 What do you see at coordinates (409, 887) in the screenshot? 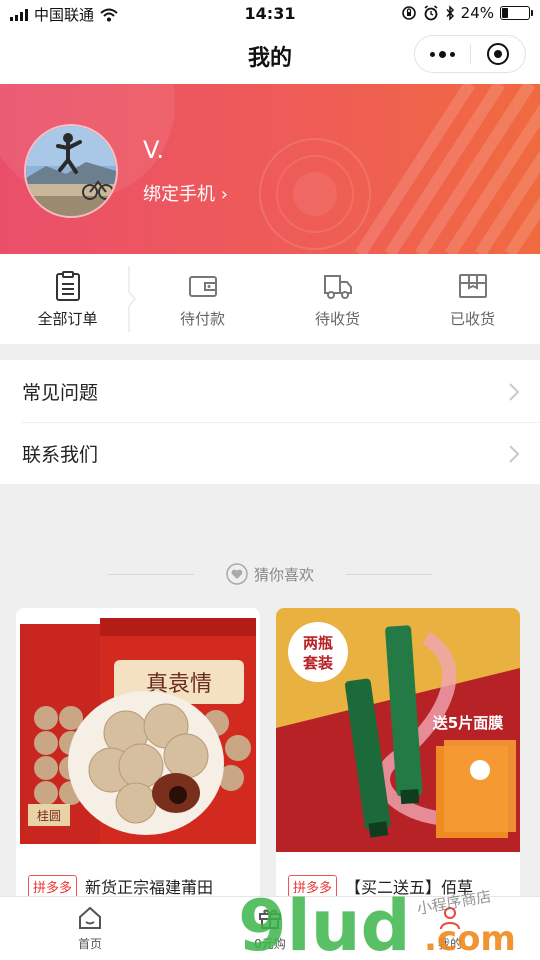
I see `product-title-text: 【买二送五】佰草` at bounding box center [409, 887].